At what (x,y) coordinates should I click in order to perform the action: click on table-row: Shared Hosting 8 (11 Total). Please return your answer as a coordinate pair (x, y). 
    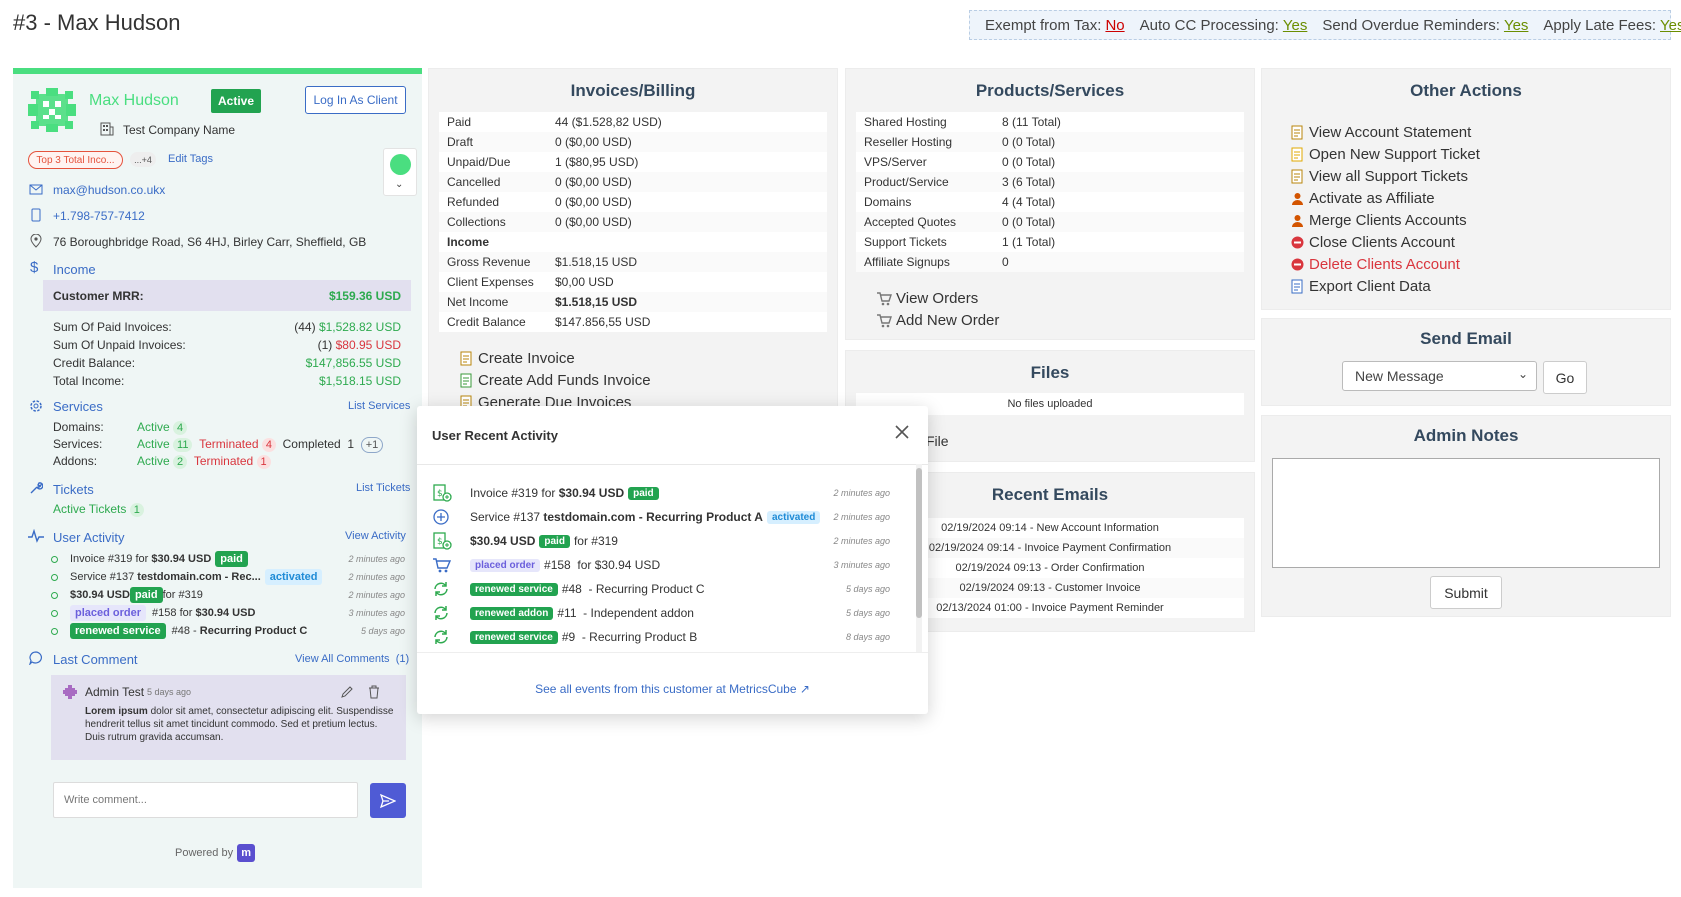
    Looking at the image, I should click on (1050, 122).